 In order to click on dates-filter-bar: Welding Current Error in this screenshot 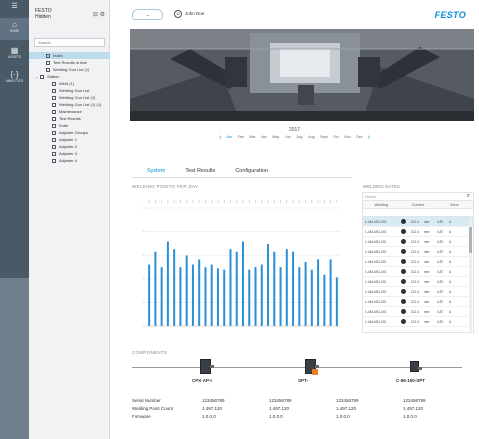, I will do `click(418, 205)`.